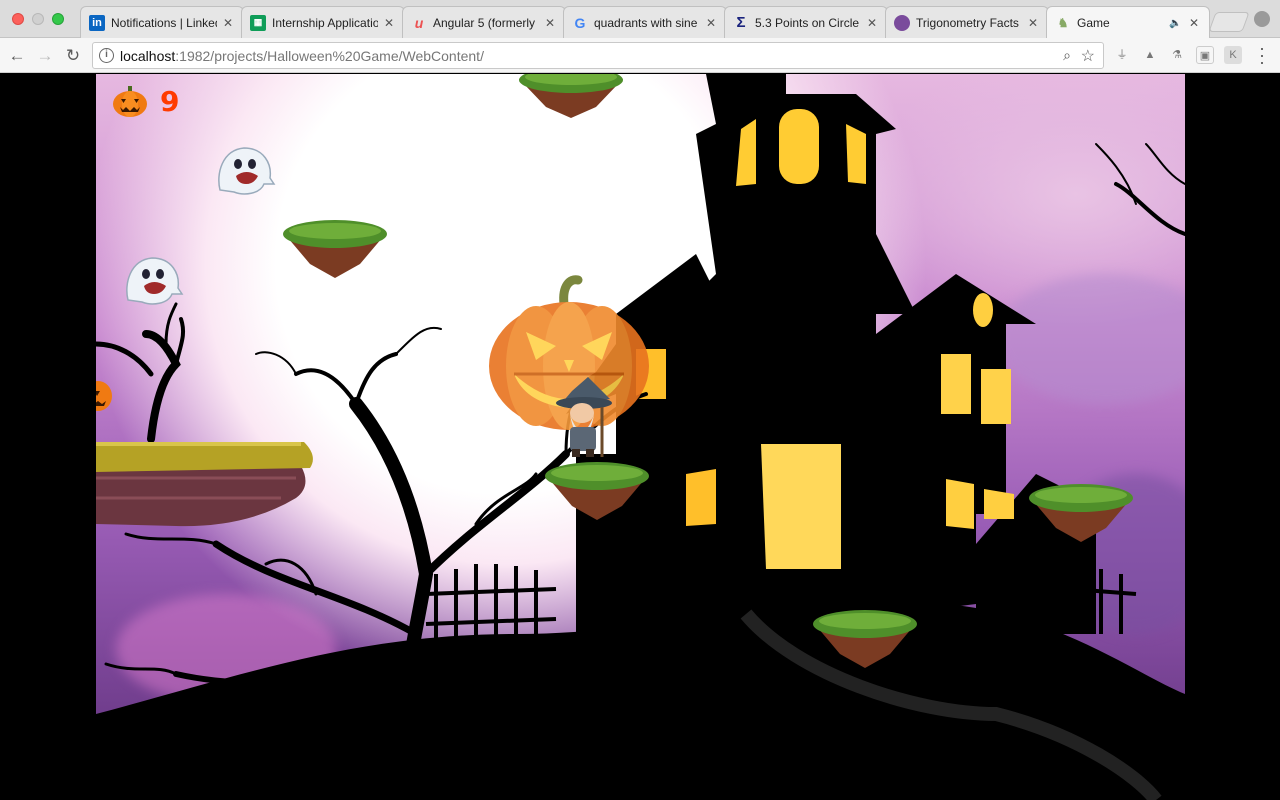 The image size is (1280, 800). What do you see at coordinates (584, 417) in the screenshot?
I see `wizard-player` at bounding box center [584, 417].